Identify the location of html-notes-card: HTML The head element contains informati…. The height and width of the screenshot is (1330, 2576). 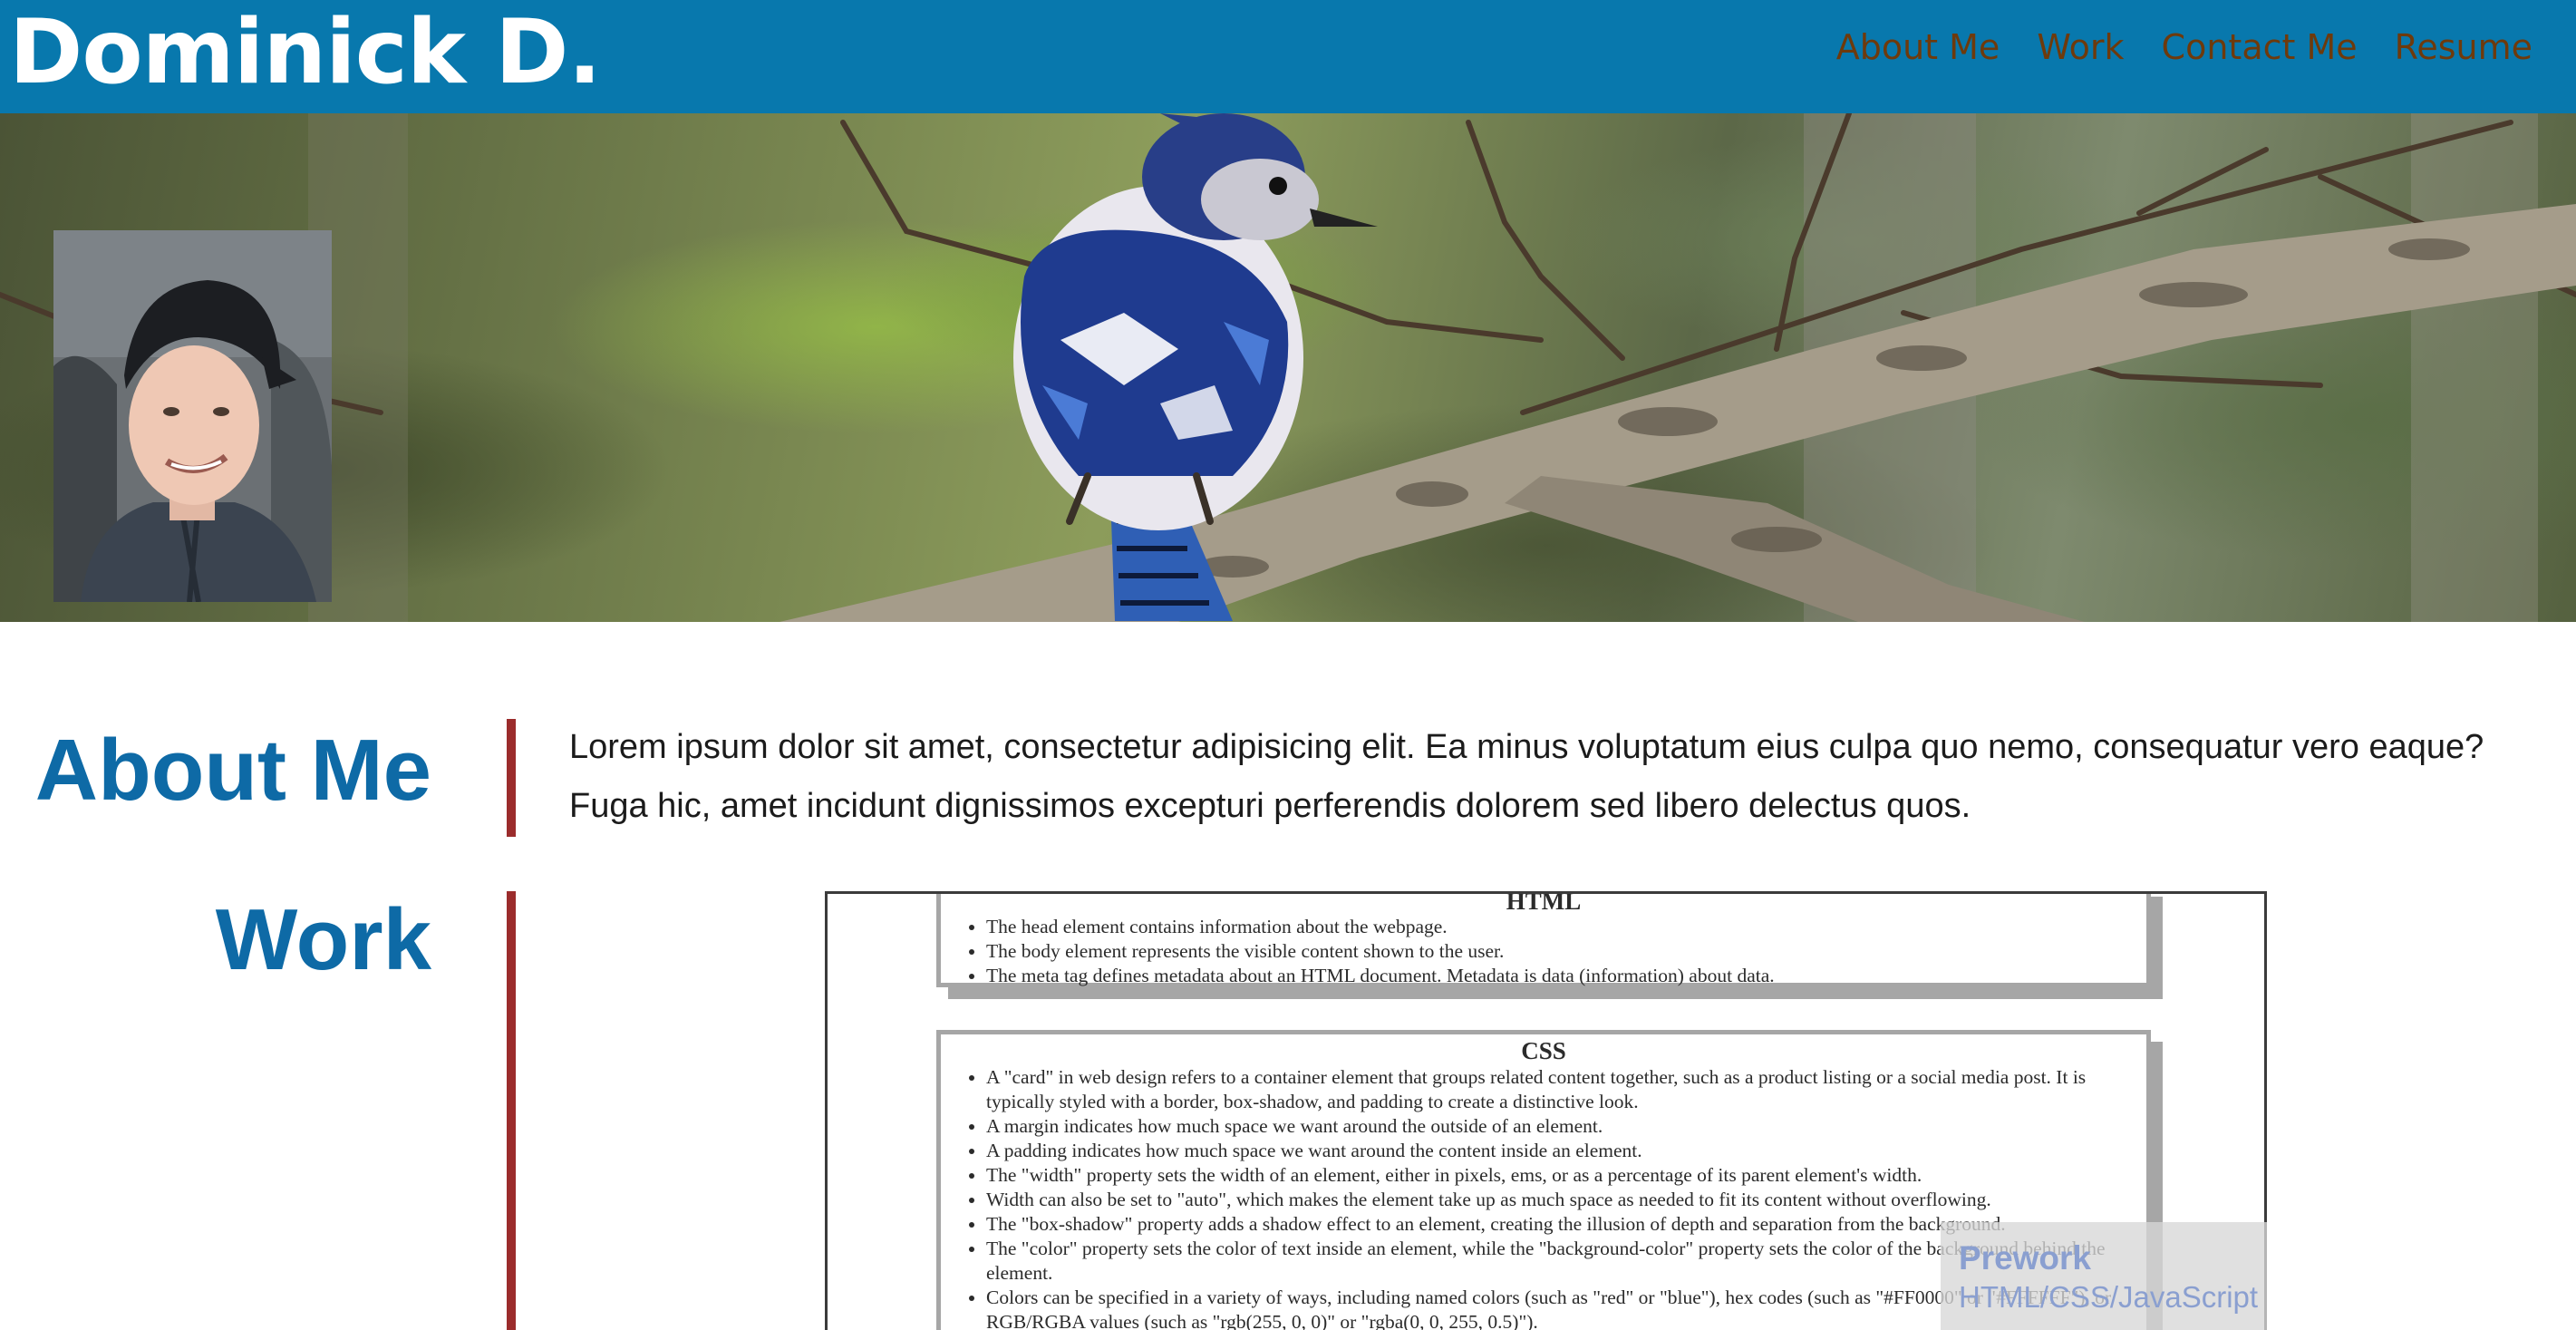
(1543, 940).